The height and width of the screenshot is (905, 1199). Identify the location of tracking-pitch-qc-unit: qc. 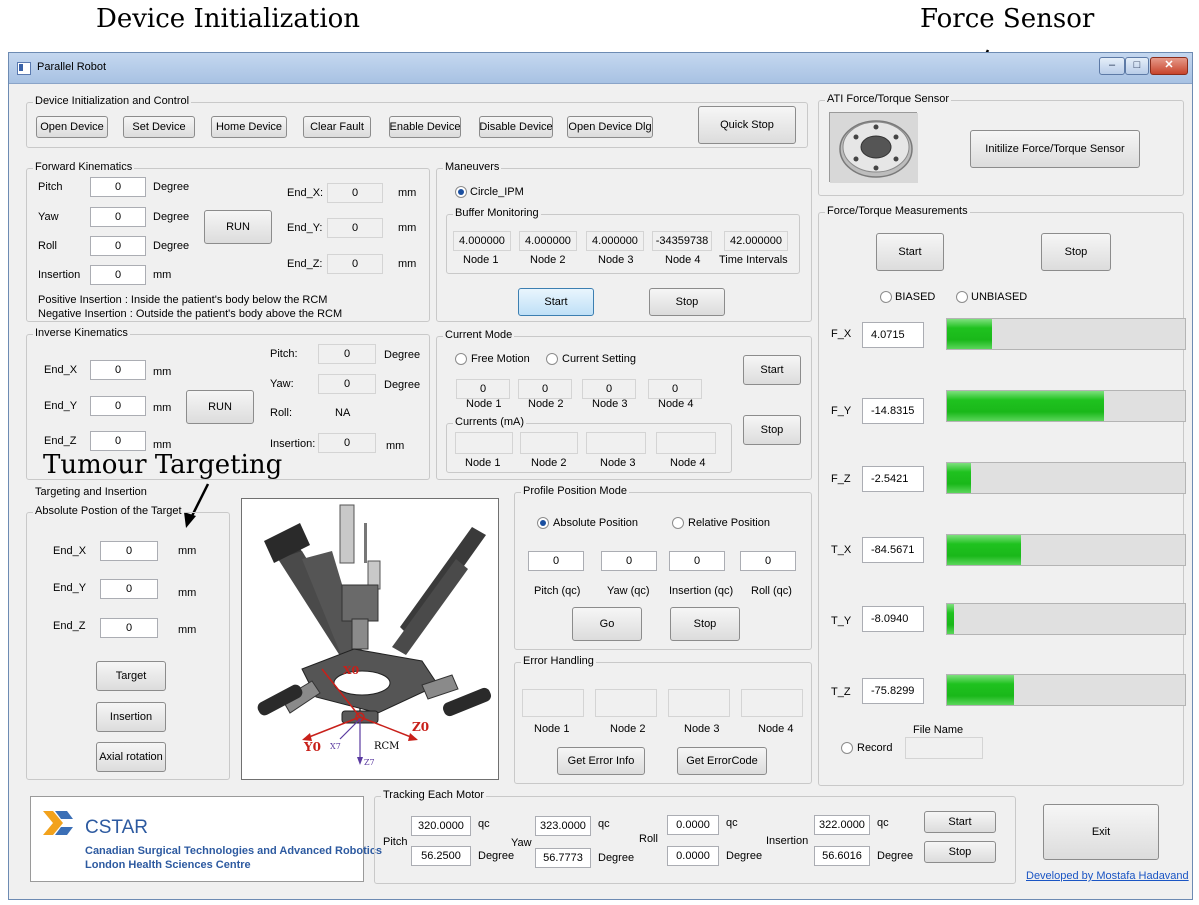
(484, 824).